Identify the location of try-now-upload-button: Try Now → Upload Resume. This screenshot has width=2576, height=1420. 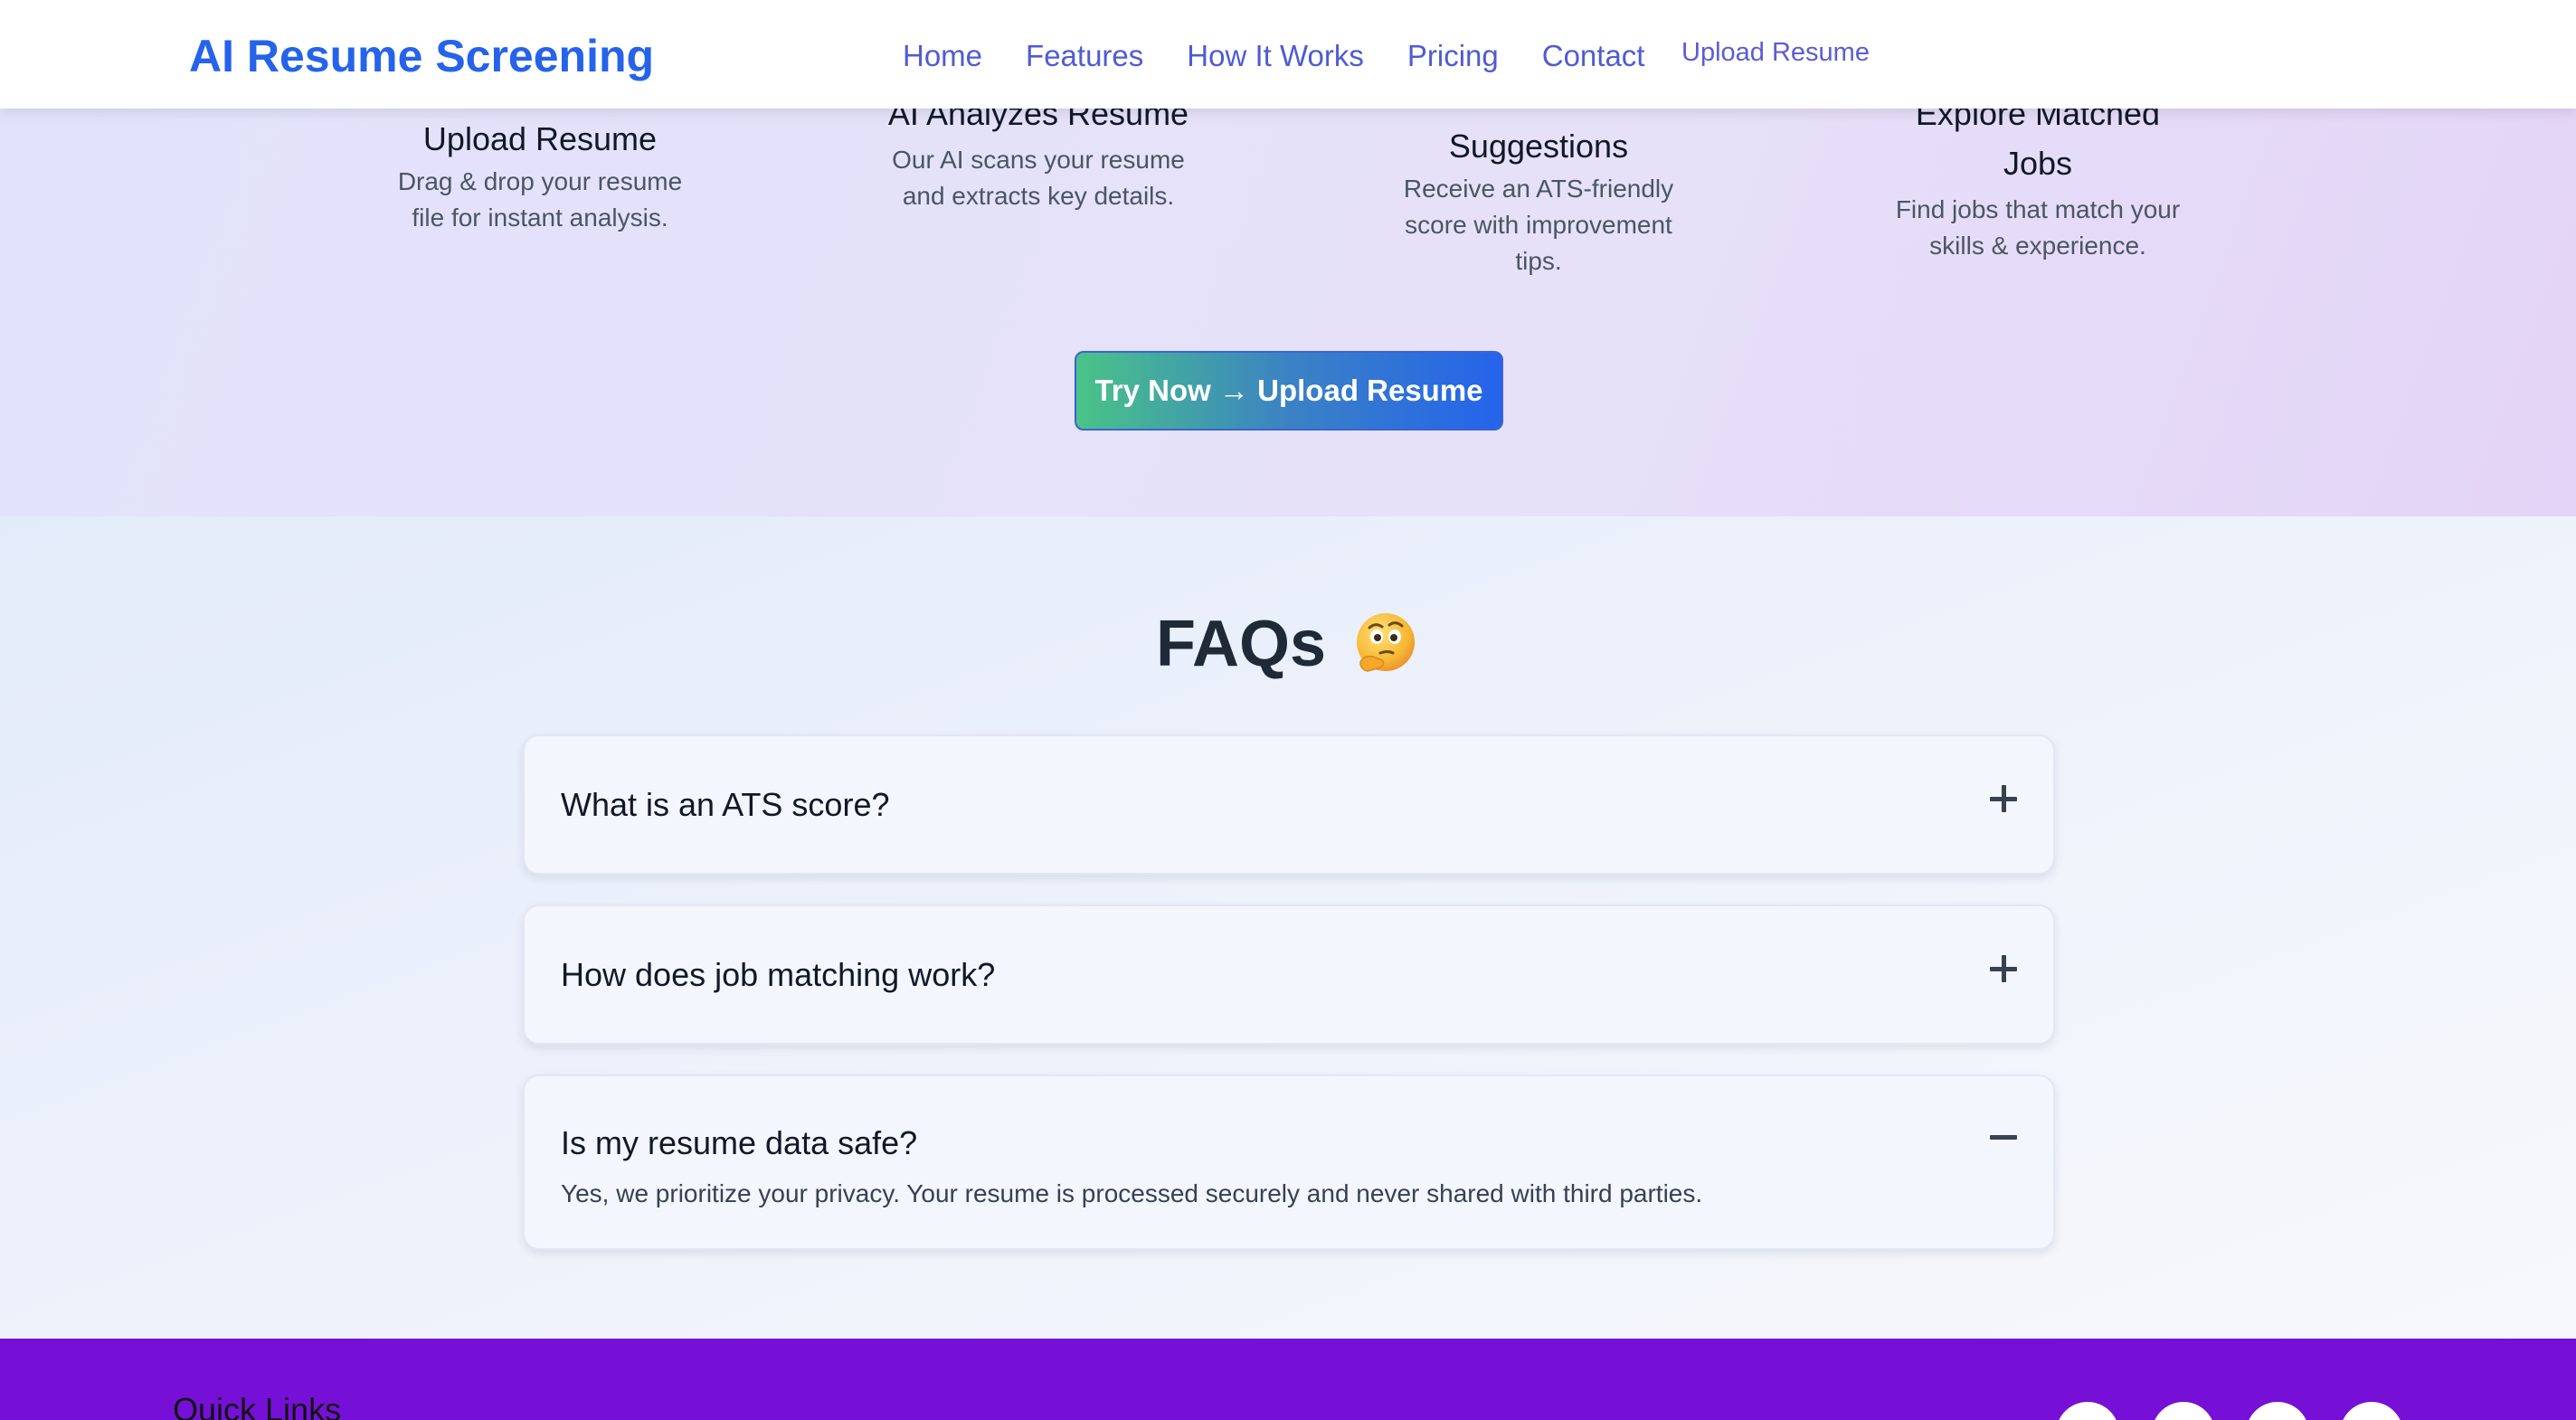
(1289, 391).